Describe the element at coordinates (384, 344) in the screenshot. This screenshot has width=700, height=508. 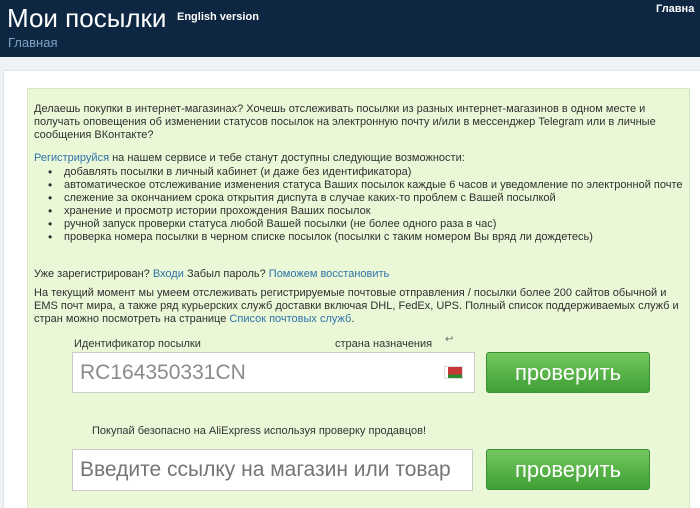
I see `destination-country-label: страна назначения` at that location.